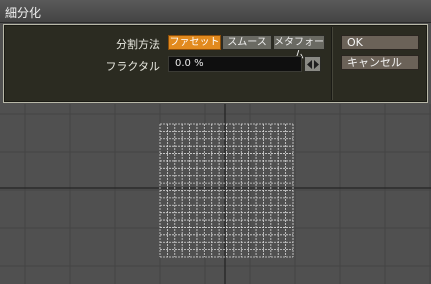 This screenshot has height=284, width=431. I want to click on method-facet-button: ファセット, so click(194, 42).